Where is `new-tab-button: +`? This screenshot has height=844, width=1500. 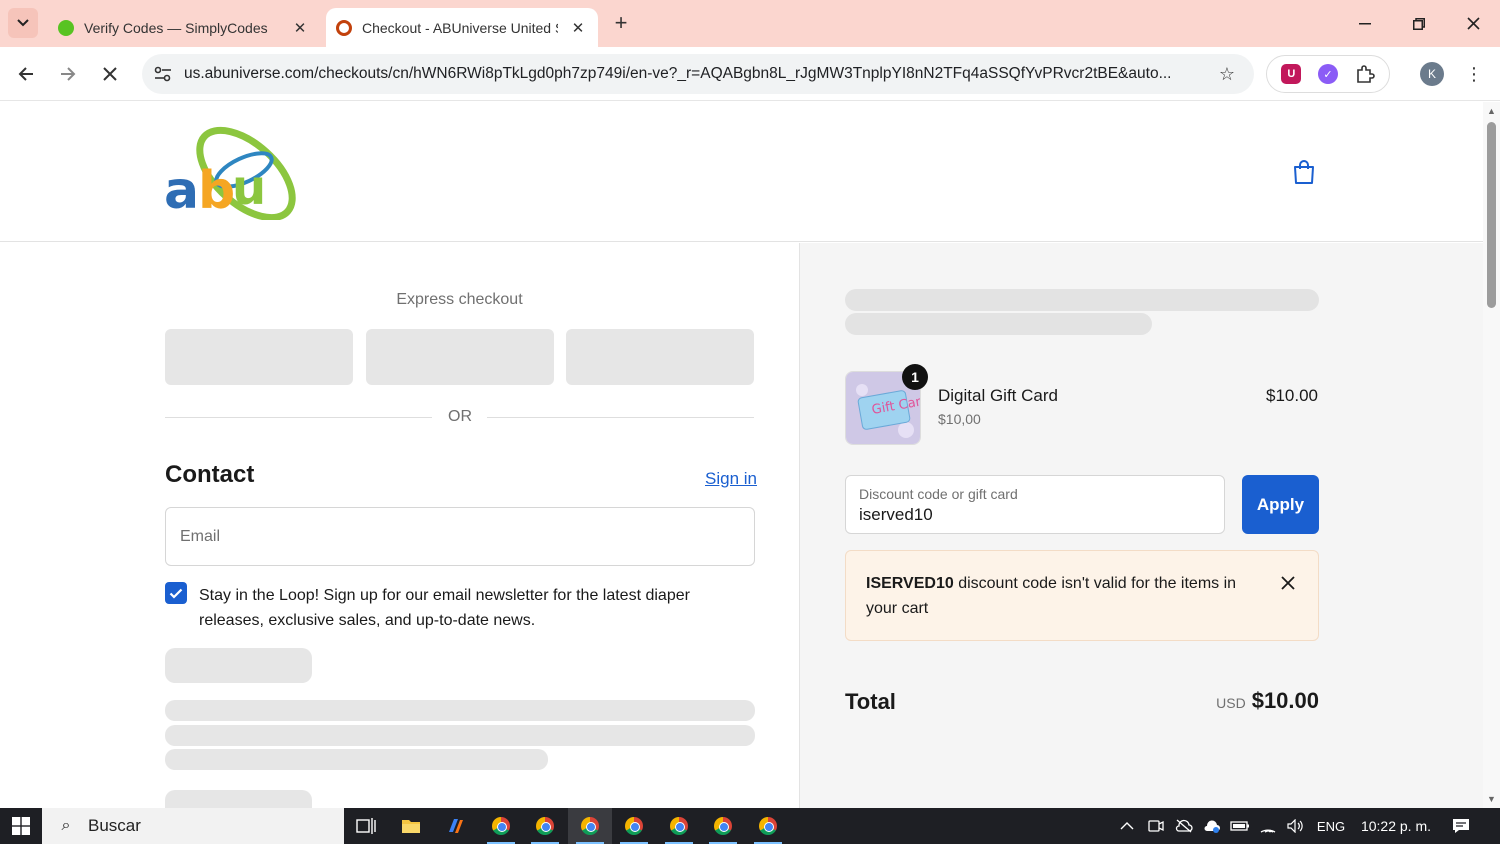 new-tab-button: + is located at coordinates (621, 23).